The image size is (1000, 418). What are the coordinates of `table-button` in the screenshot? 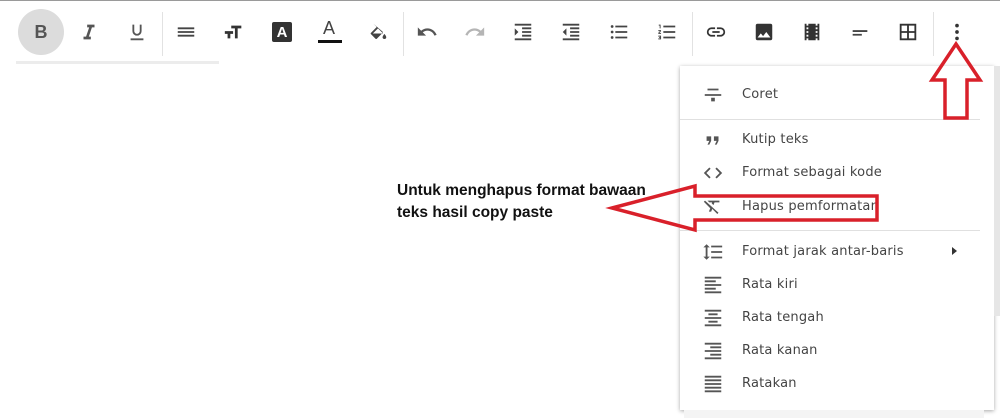 It's located at (908, 32).